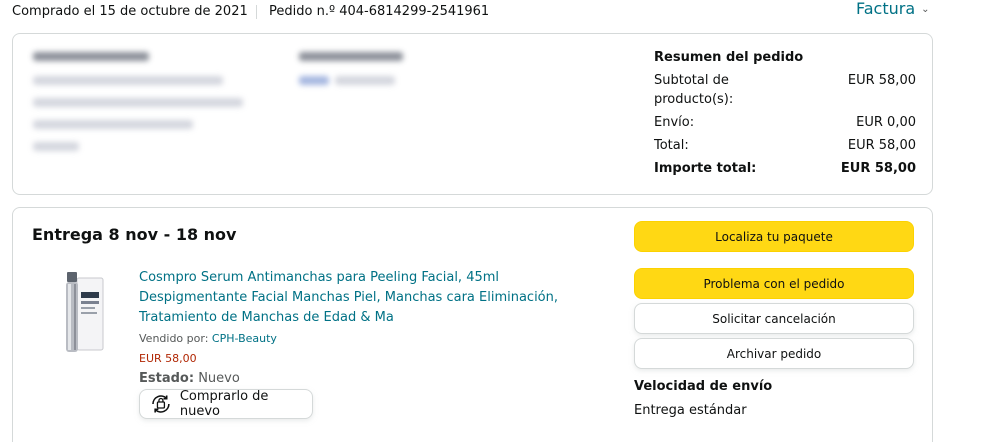 This screenshot has height=442, width=984. I want to click on track-package-button: Localiza tu paquete, so click(774, 236).